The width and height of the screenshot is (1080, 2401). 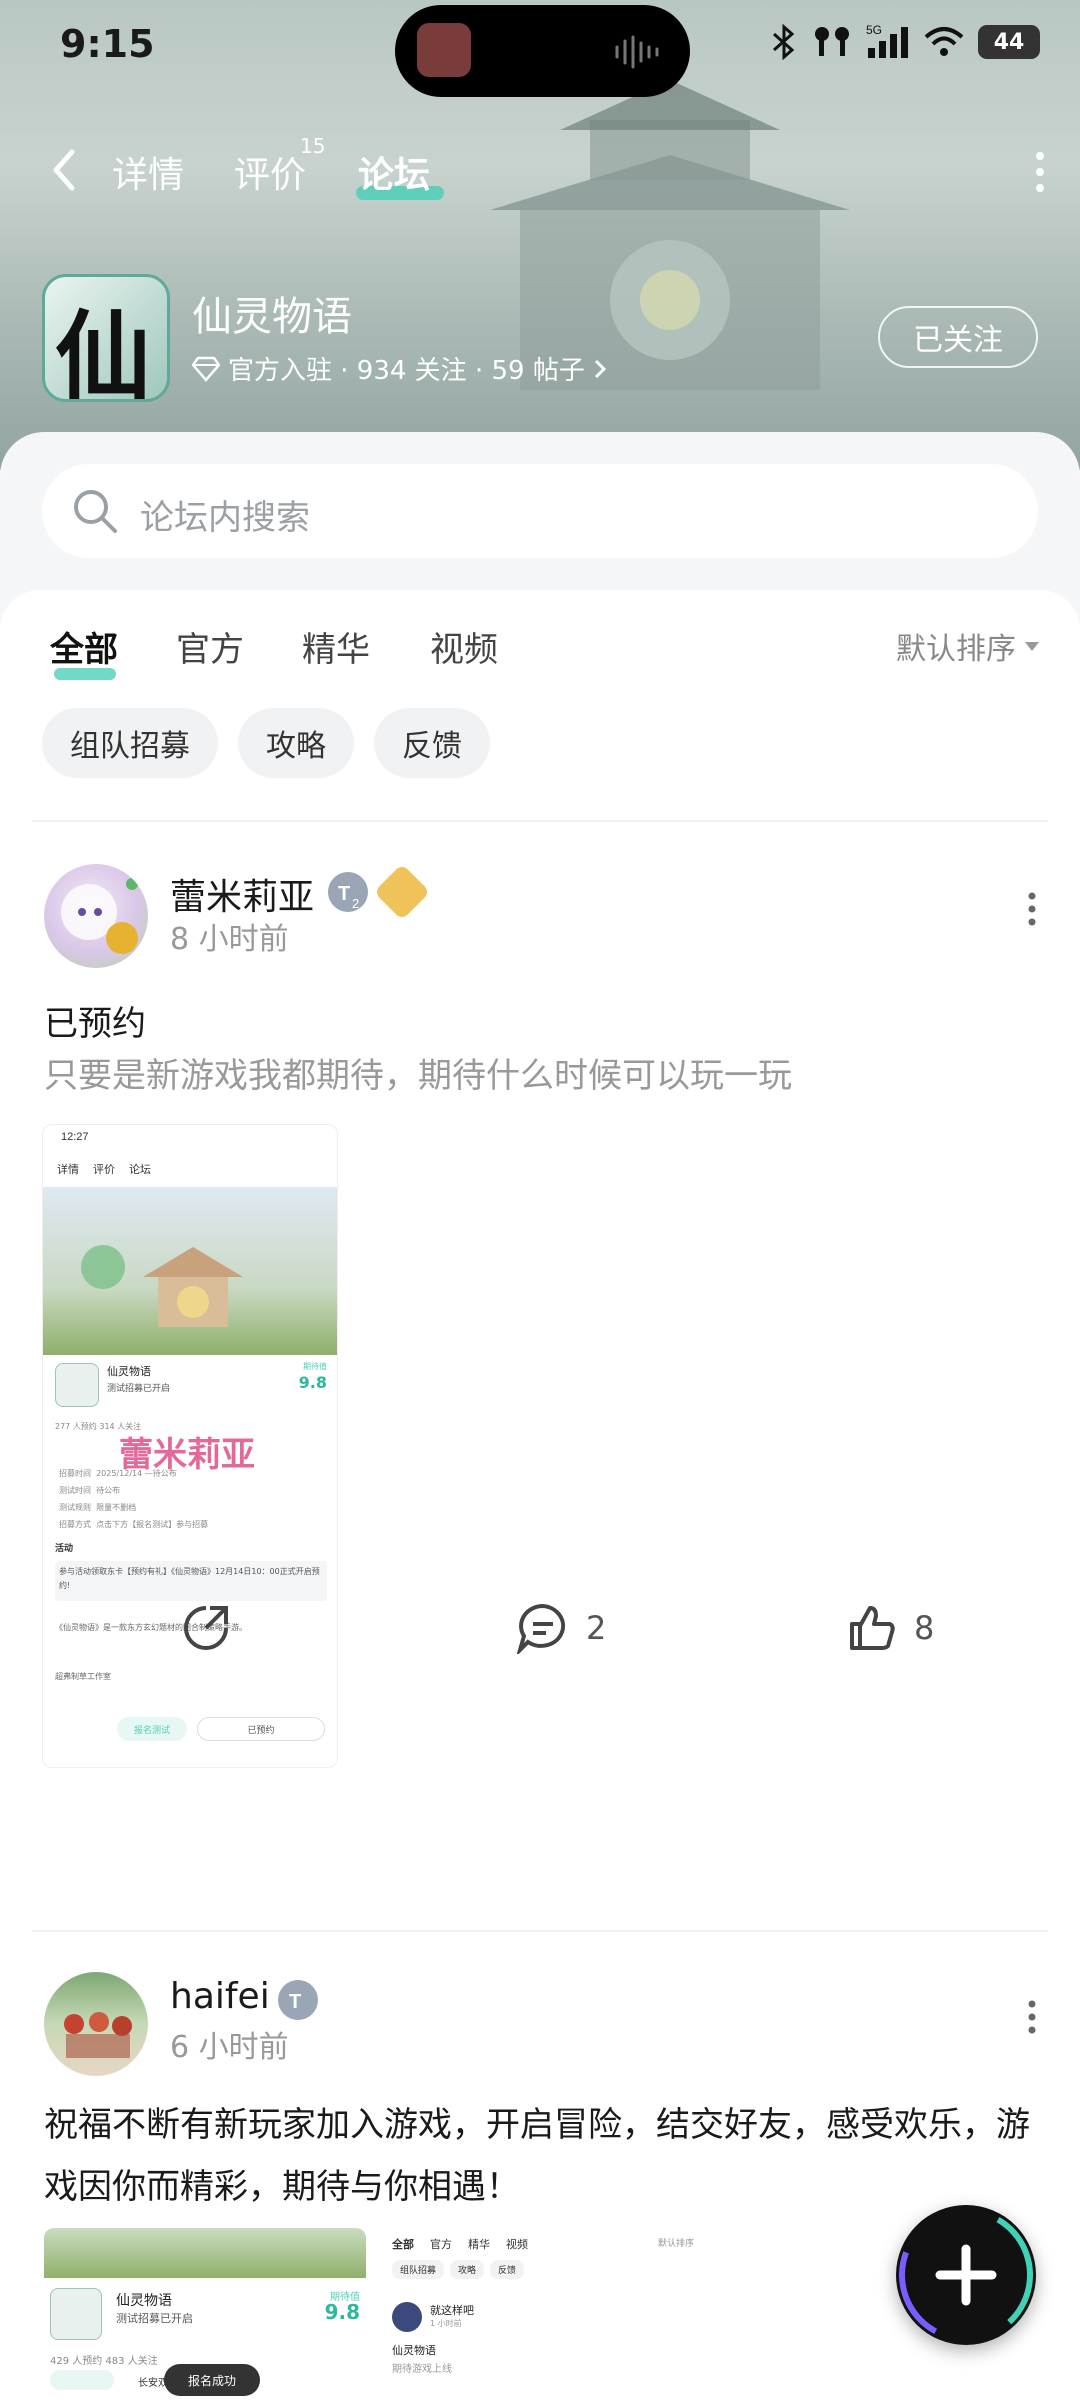 What do you see at coordinates (540, 170) in the screenshot?
I see `top-nav: 详情 评价 15 论坛` at bounding box center [540, 170].